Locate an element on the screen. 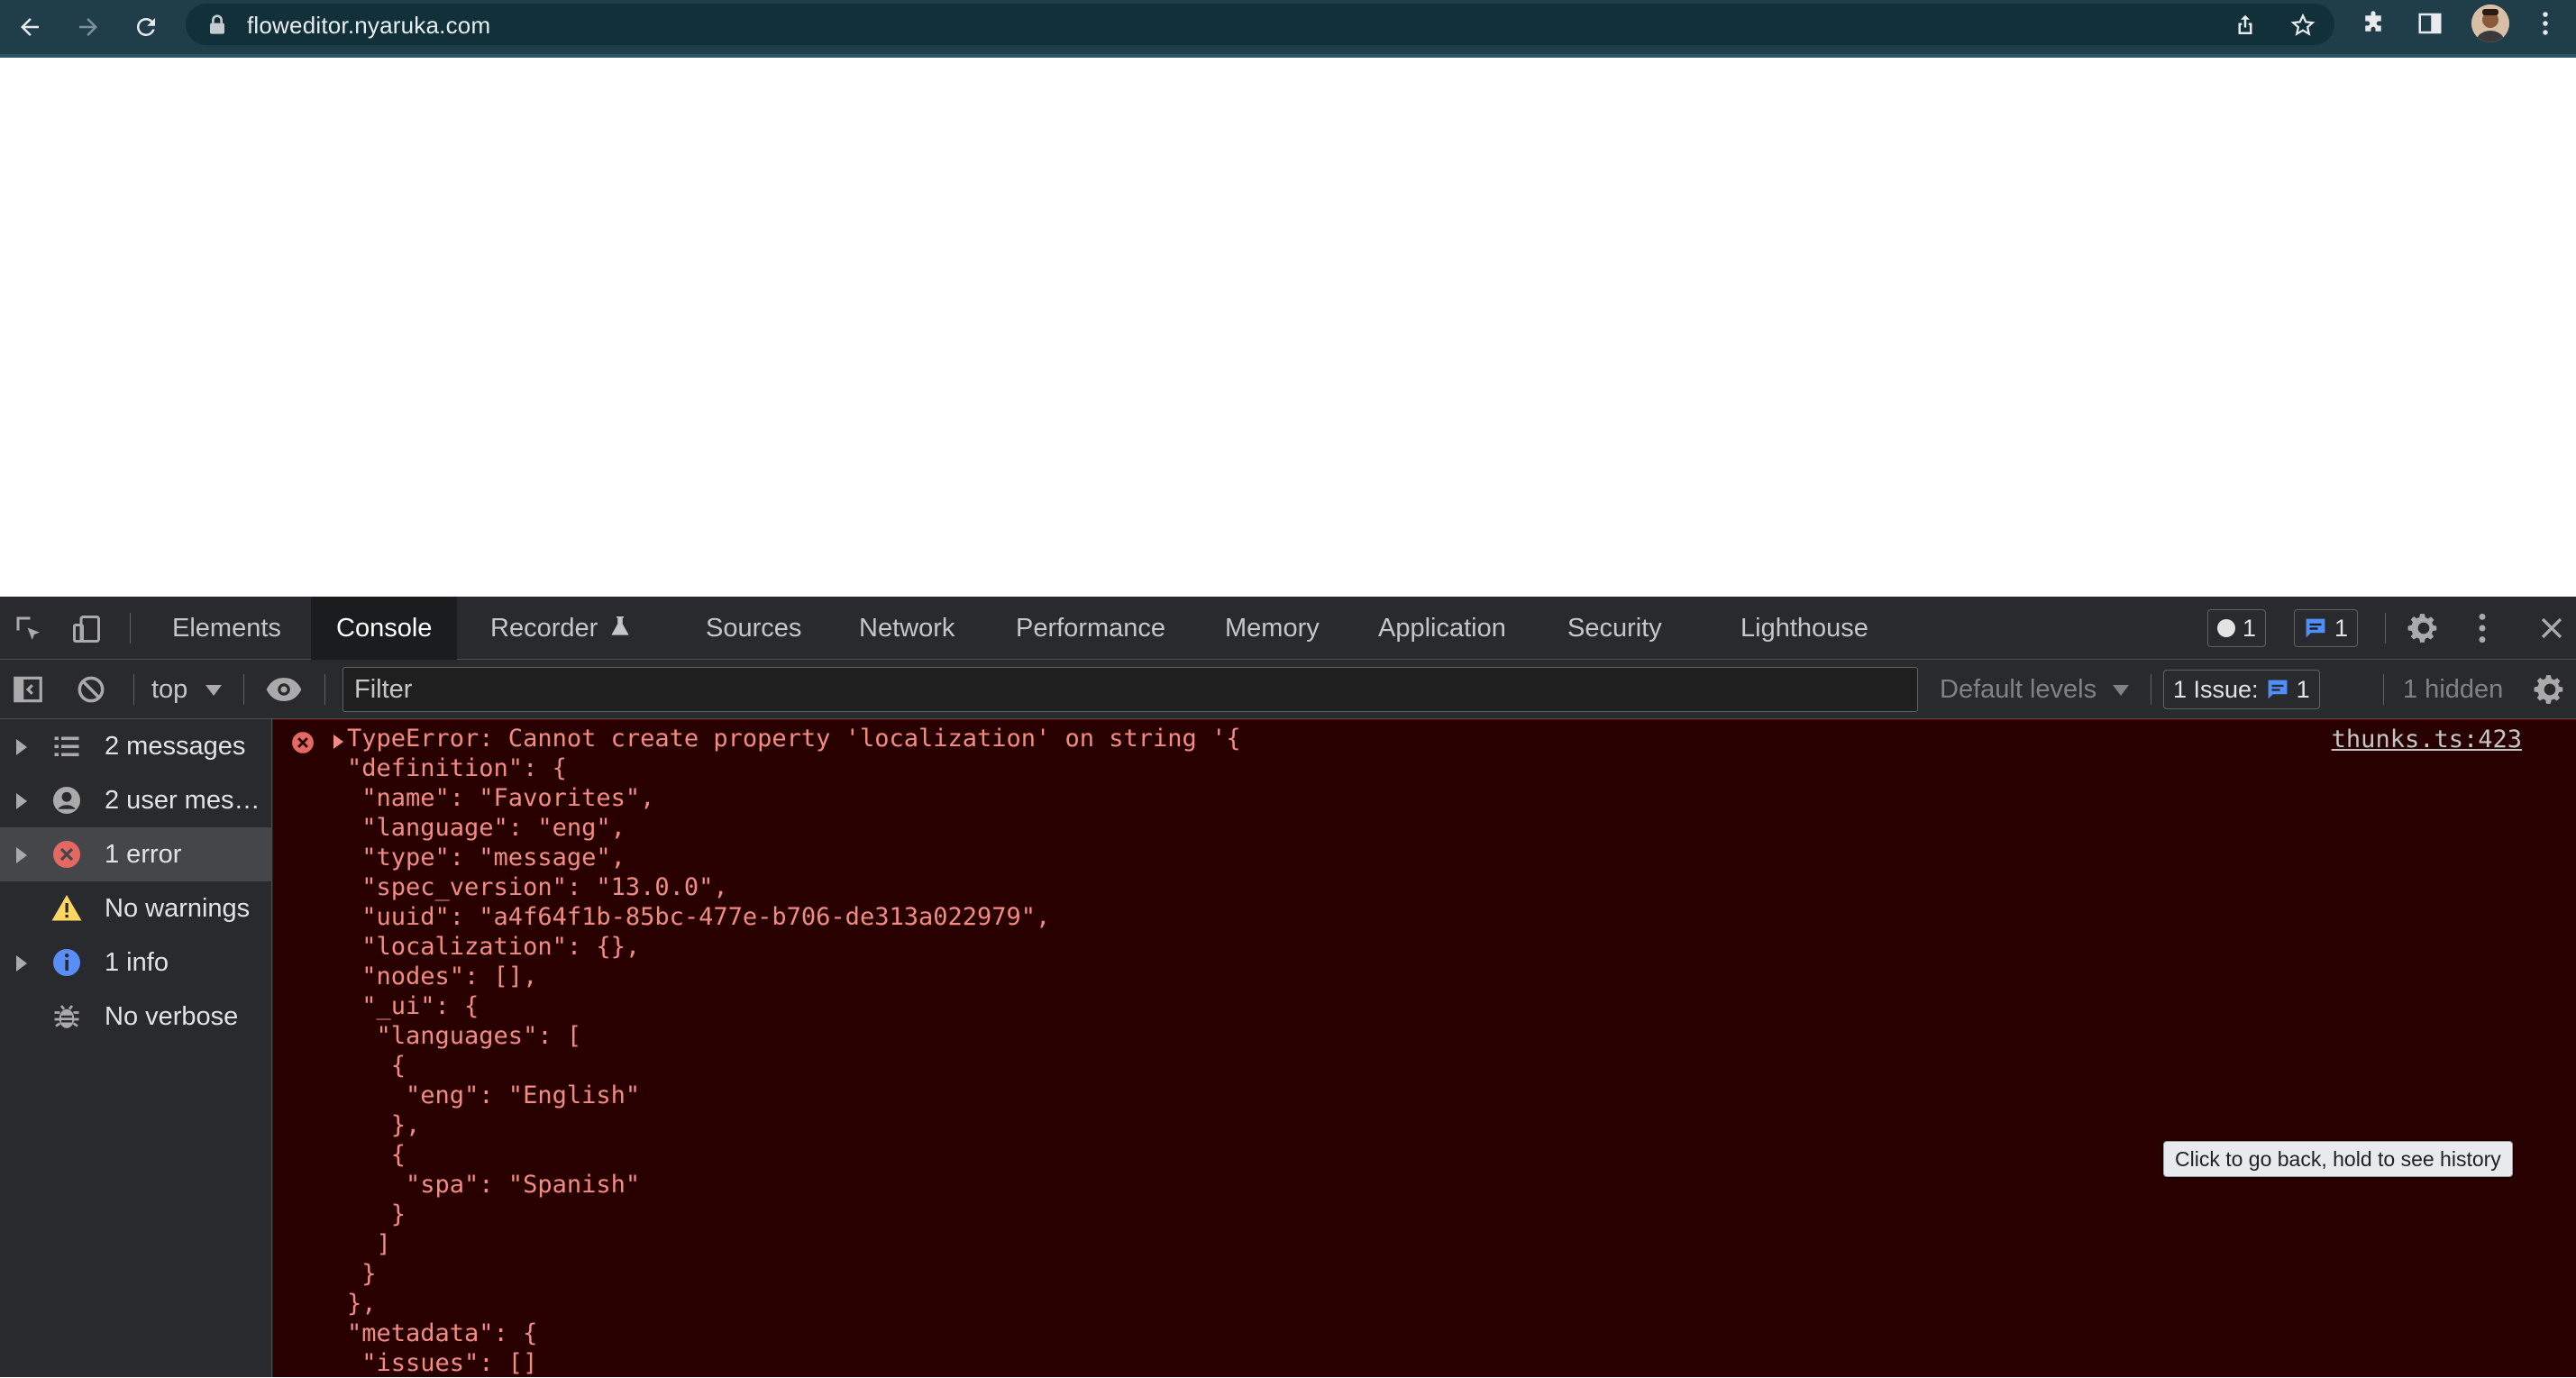  sidebar-item-verbose: No verbose is located at coordinates (136, 1017).